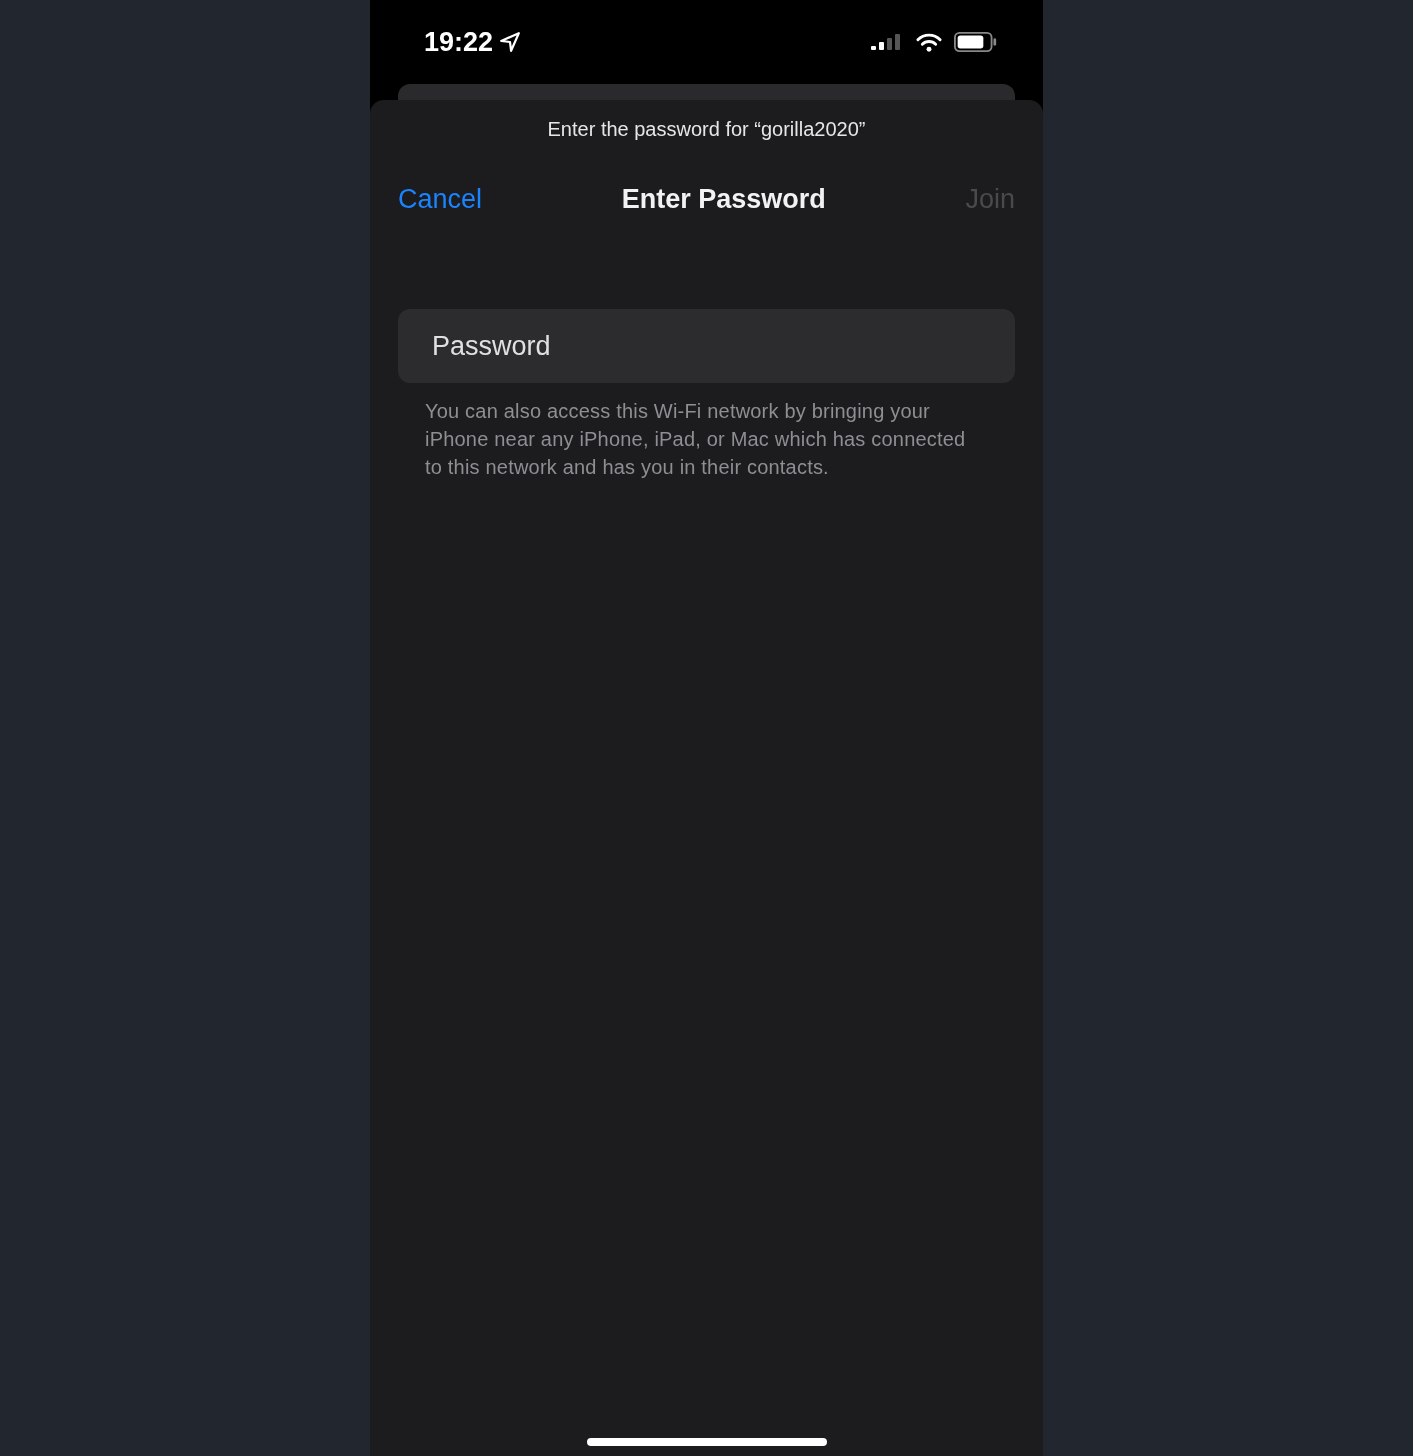  I want to click on footnote-text: You can also access this Wi-Fi network by bringing your iPhone near any iPhone, iPad, or Mac which has connected to this network and has you in their contacts., so click(696, 439).